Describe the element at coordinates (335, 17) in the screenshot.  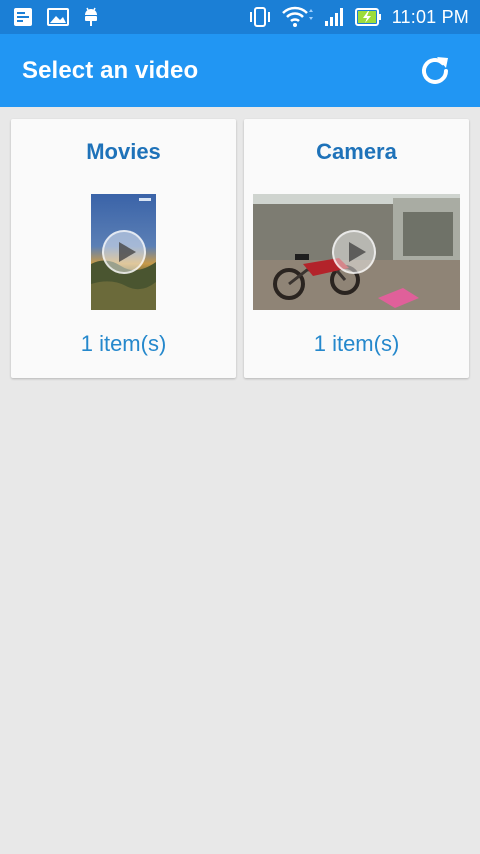
I see `signal-icon` at that location.